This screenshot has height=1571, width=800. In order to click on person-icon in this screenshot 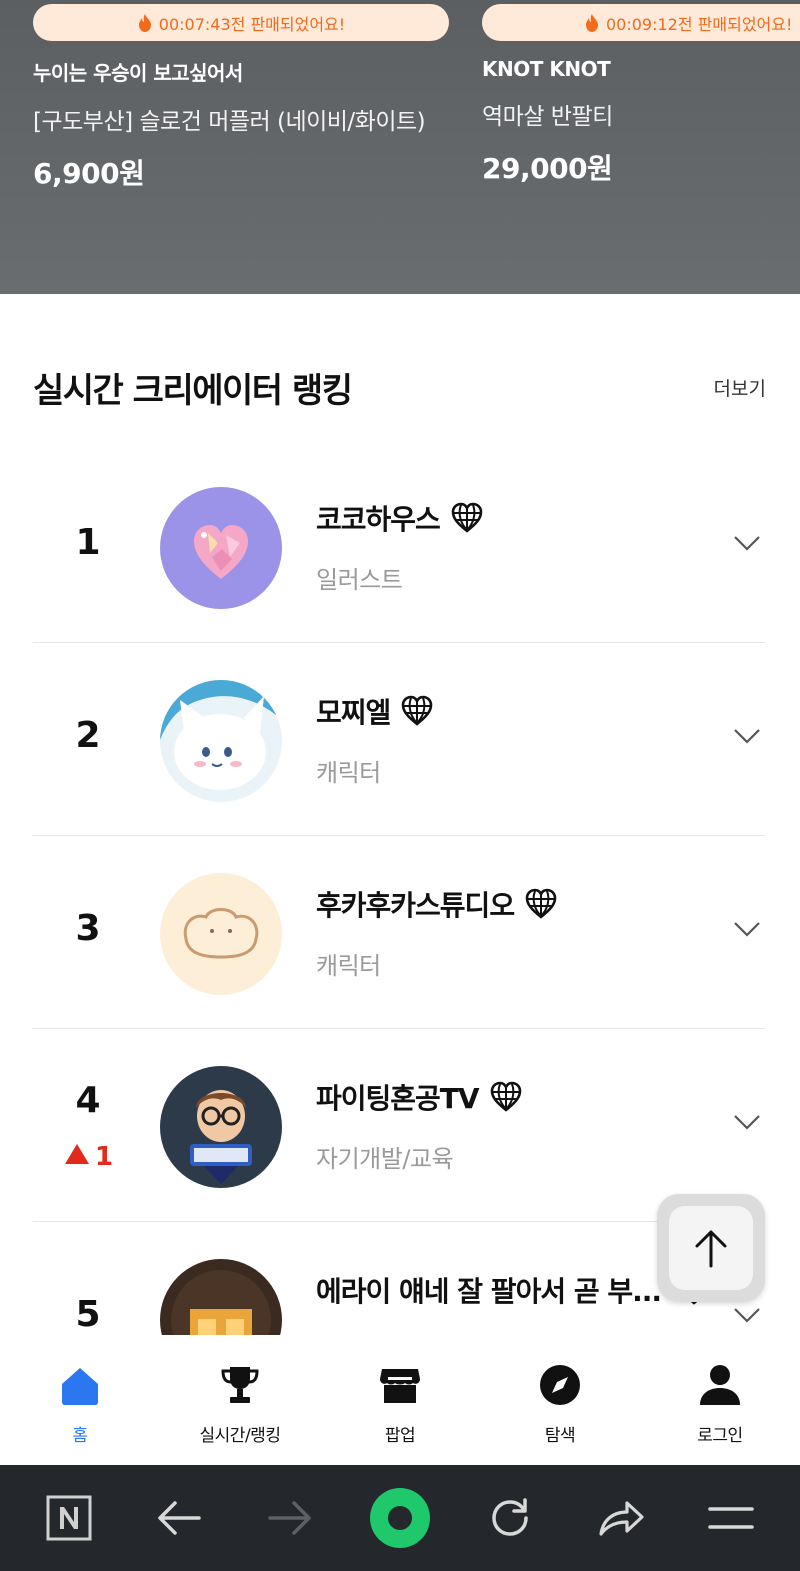, I will do `click(720, 1385)`.